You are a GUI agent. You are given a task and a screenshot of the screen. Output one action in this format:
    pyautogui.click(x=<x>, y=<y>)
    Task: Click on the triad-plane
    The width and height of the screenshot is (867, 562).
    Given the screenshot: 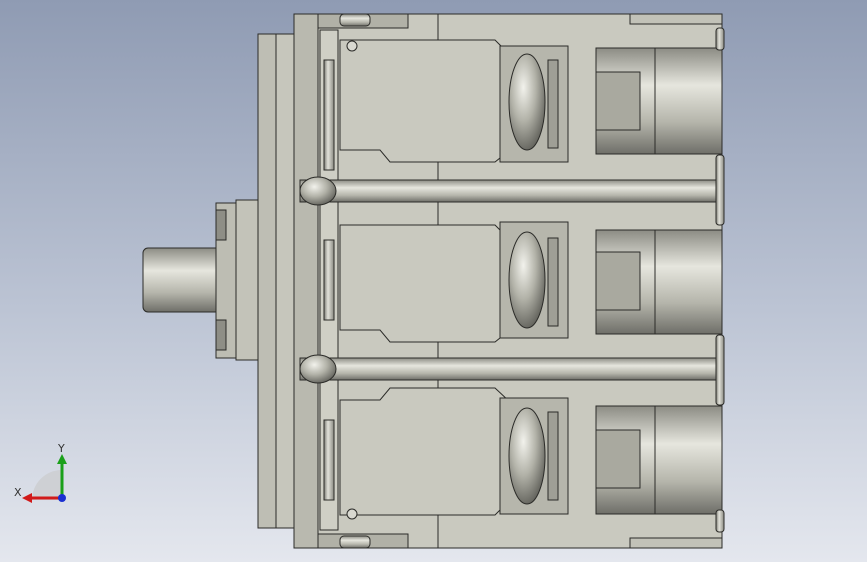 What is the action you would take?
    pyautogui.click(x=47, y=485)
    